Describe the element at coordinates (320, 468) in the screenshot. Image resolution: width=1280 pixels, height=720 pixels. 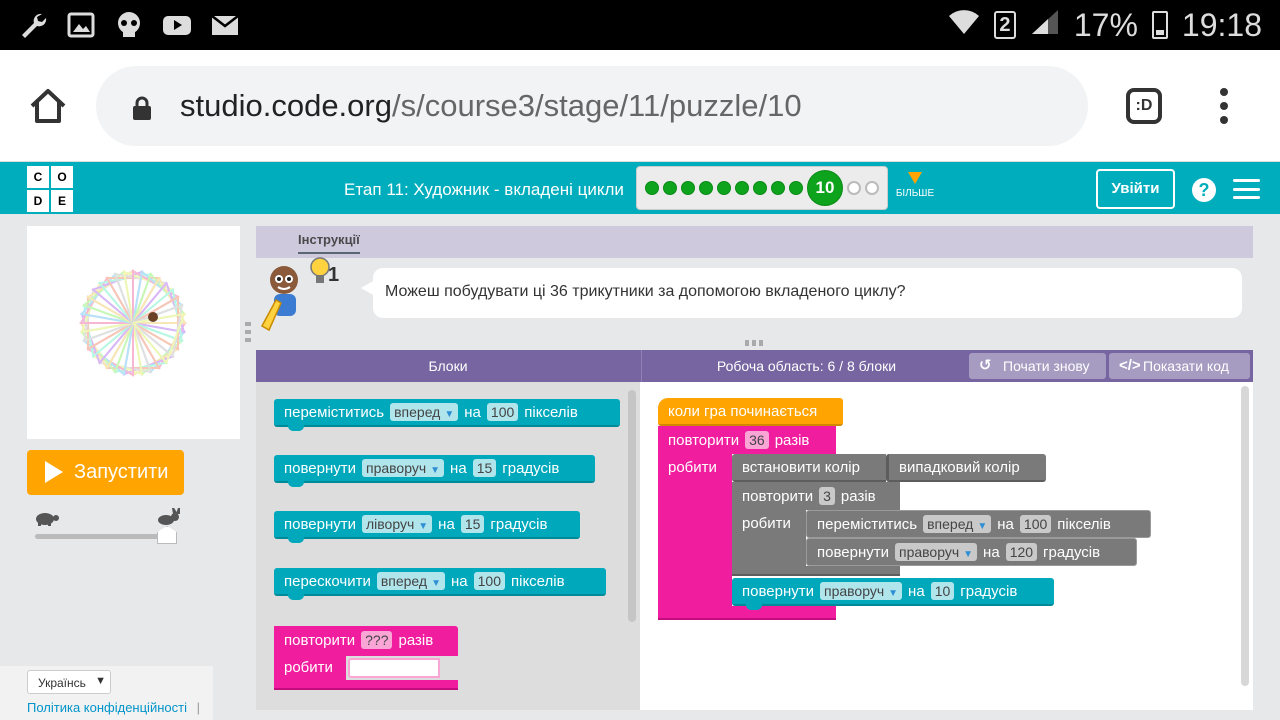
I see `block-label: повернути` at that location.